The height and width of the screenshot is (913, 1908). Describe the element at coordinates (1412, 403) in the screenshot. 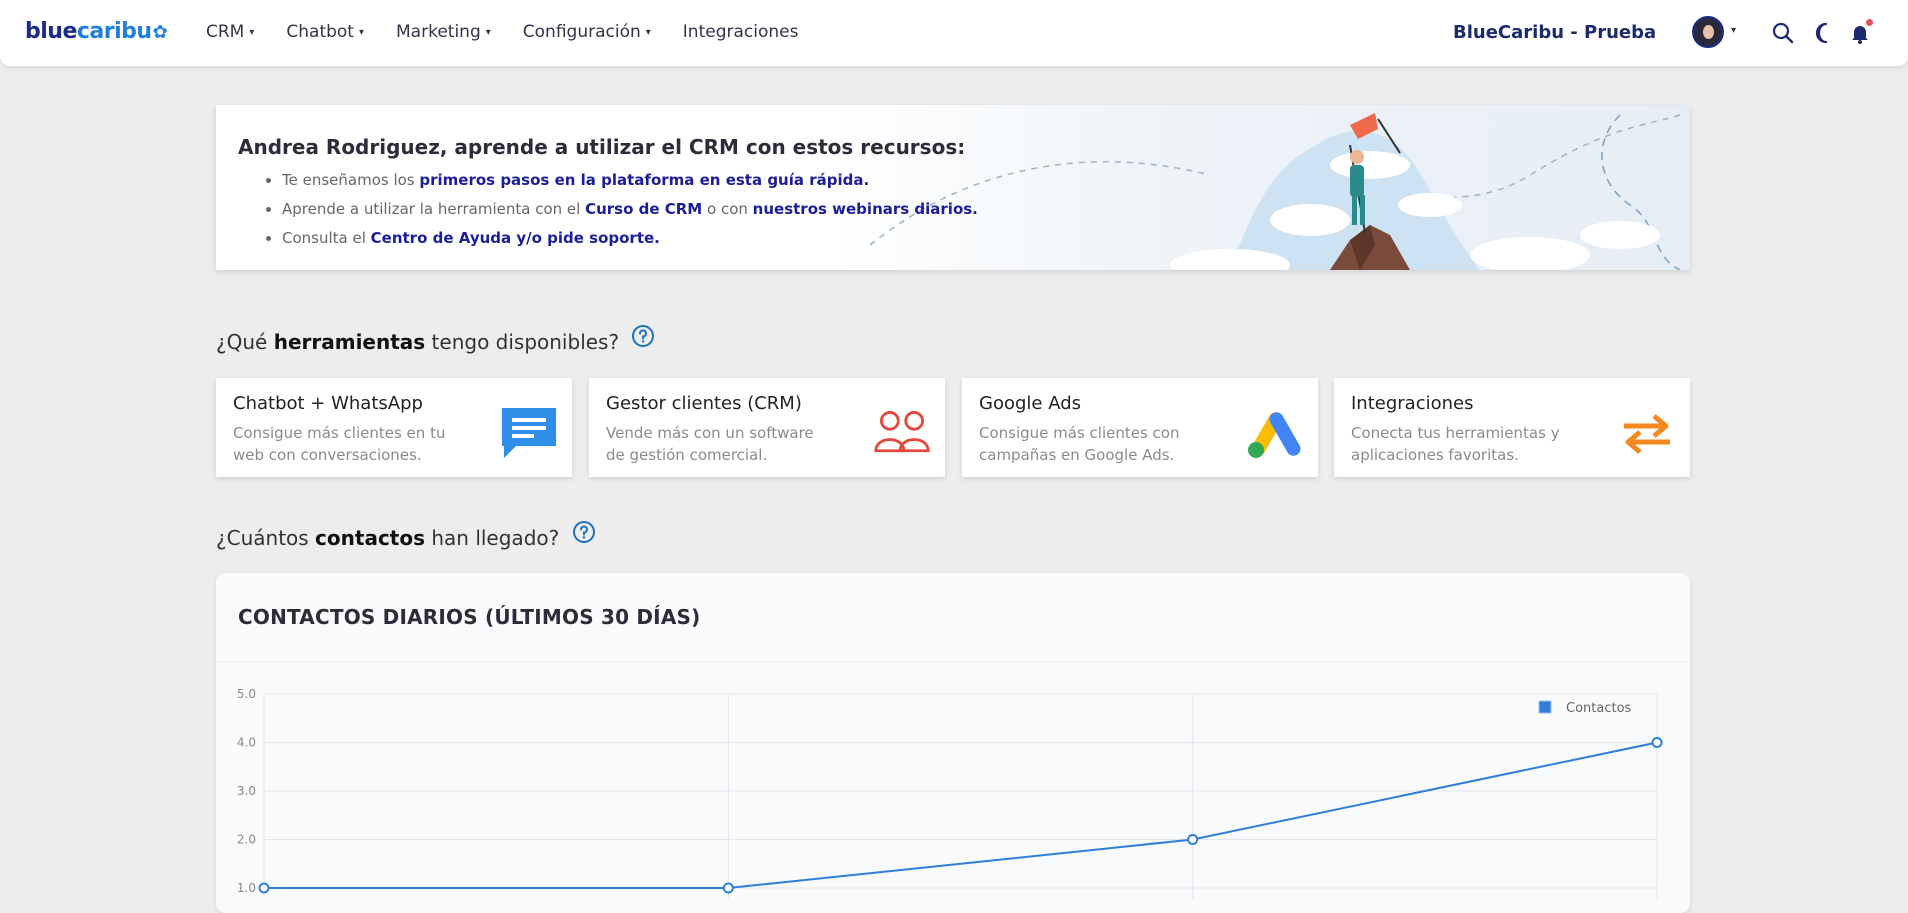

I see `card-title: Integraciones` at that location.